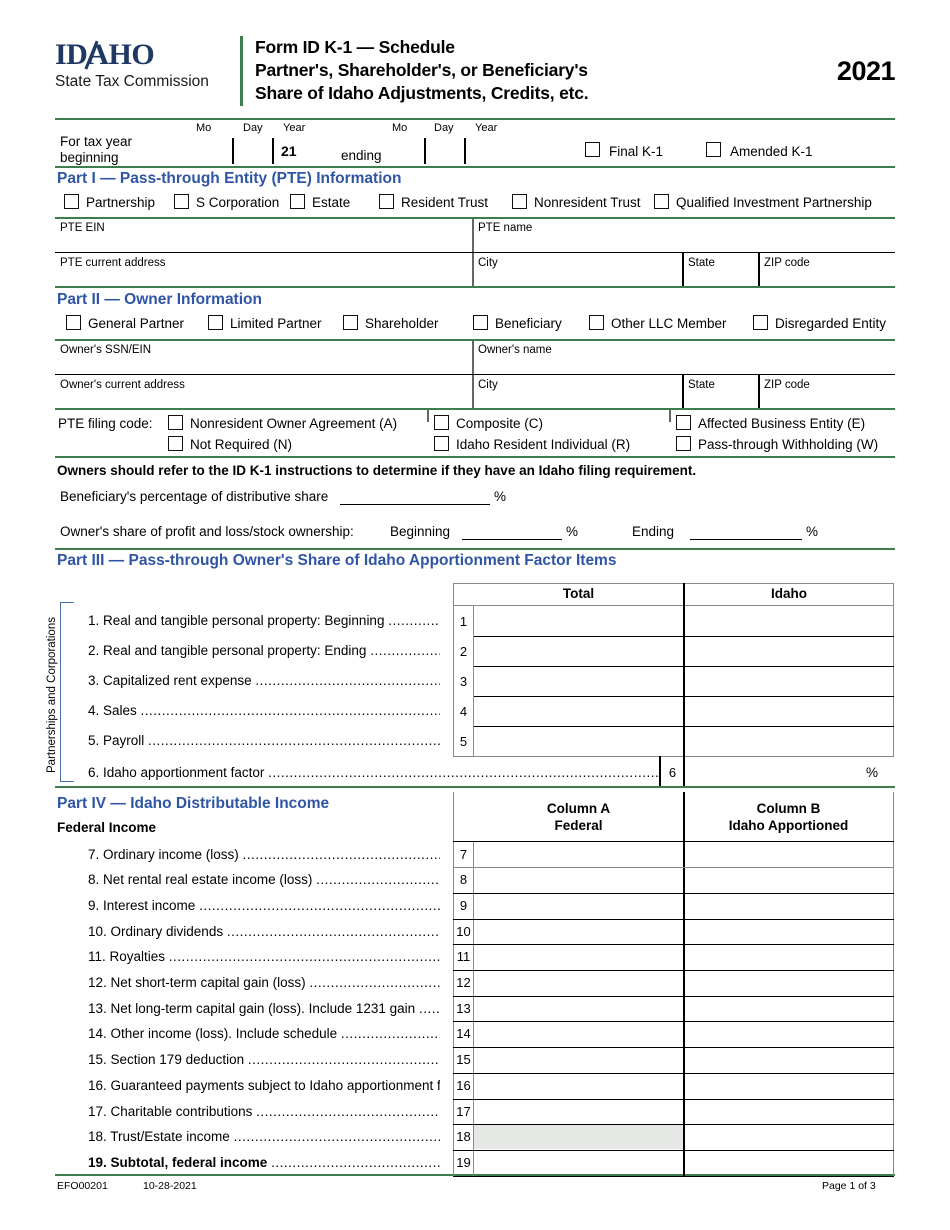 This screenshot has height=1230, width=950. What do you see at coordinates (788, 1086) in the screenshot?
I see `part4-row-16-idaho-cell` at bounding box center [788, 1086].